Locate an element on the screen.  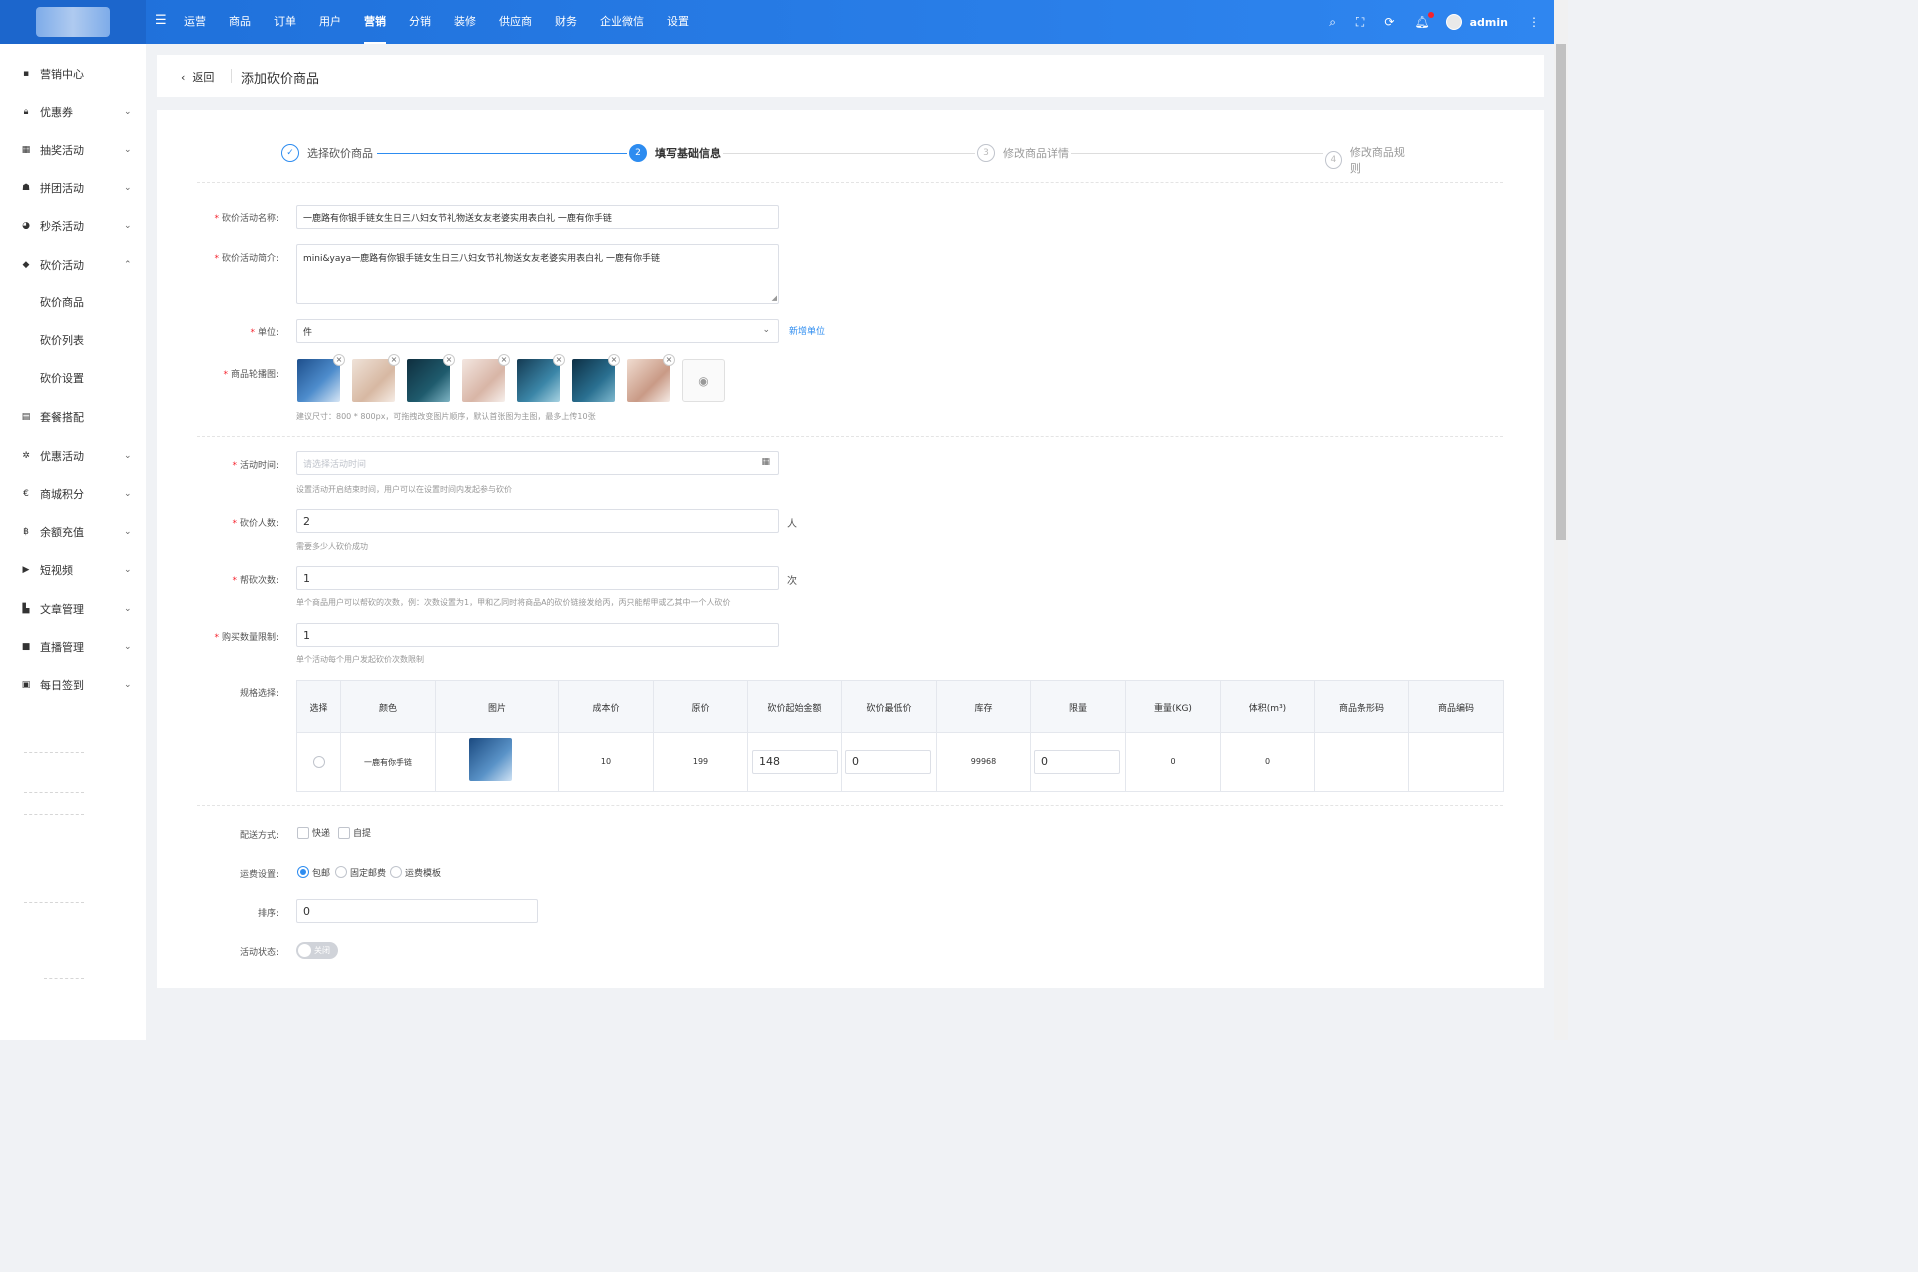
freight-free-radio is located at coordinates (303, 872).